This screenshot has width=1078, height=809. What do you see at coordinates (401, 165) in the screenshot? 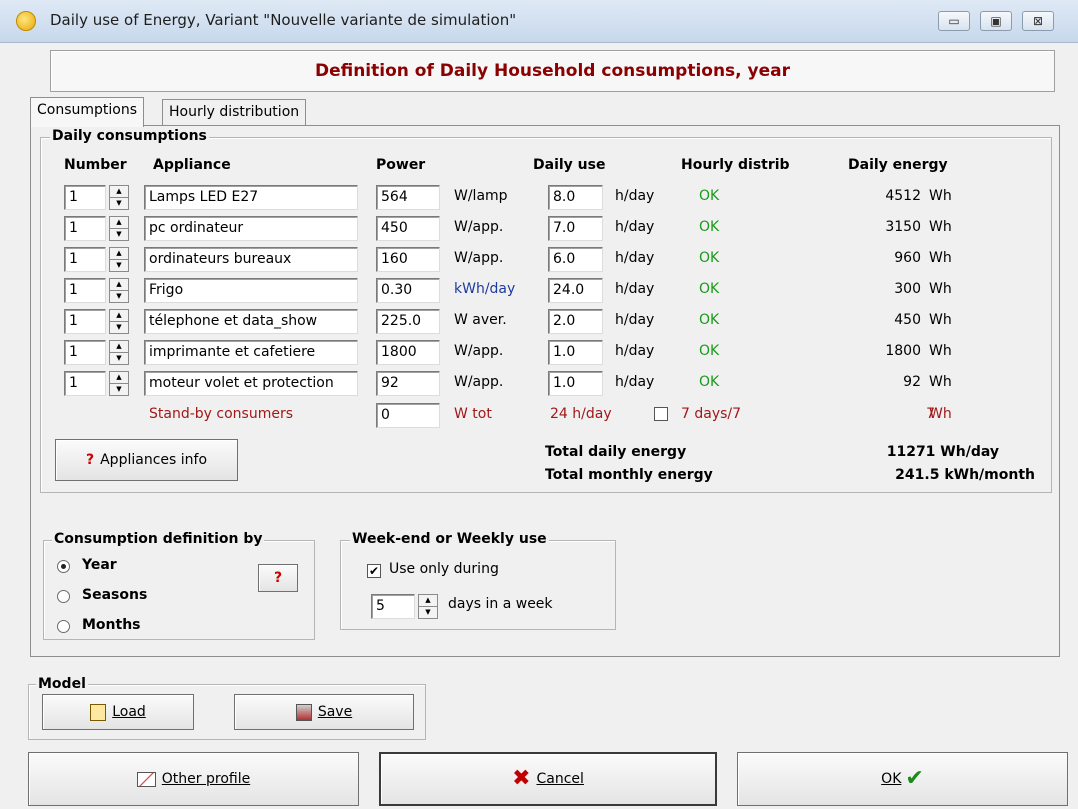
I see `col-power: Power` at bounding box center [401, 165].